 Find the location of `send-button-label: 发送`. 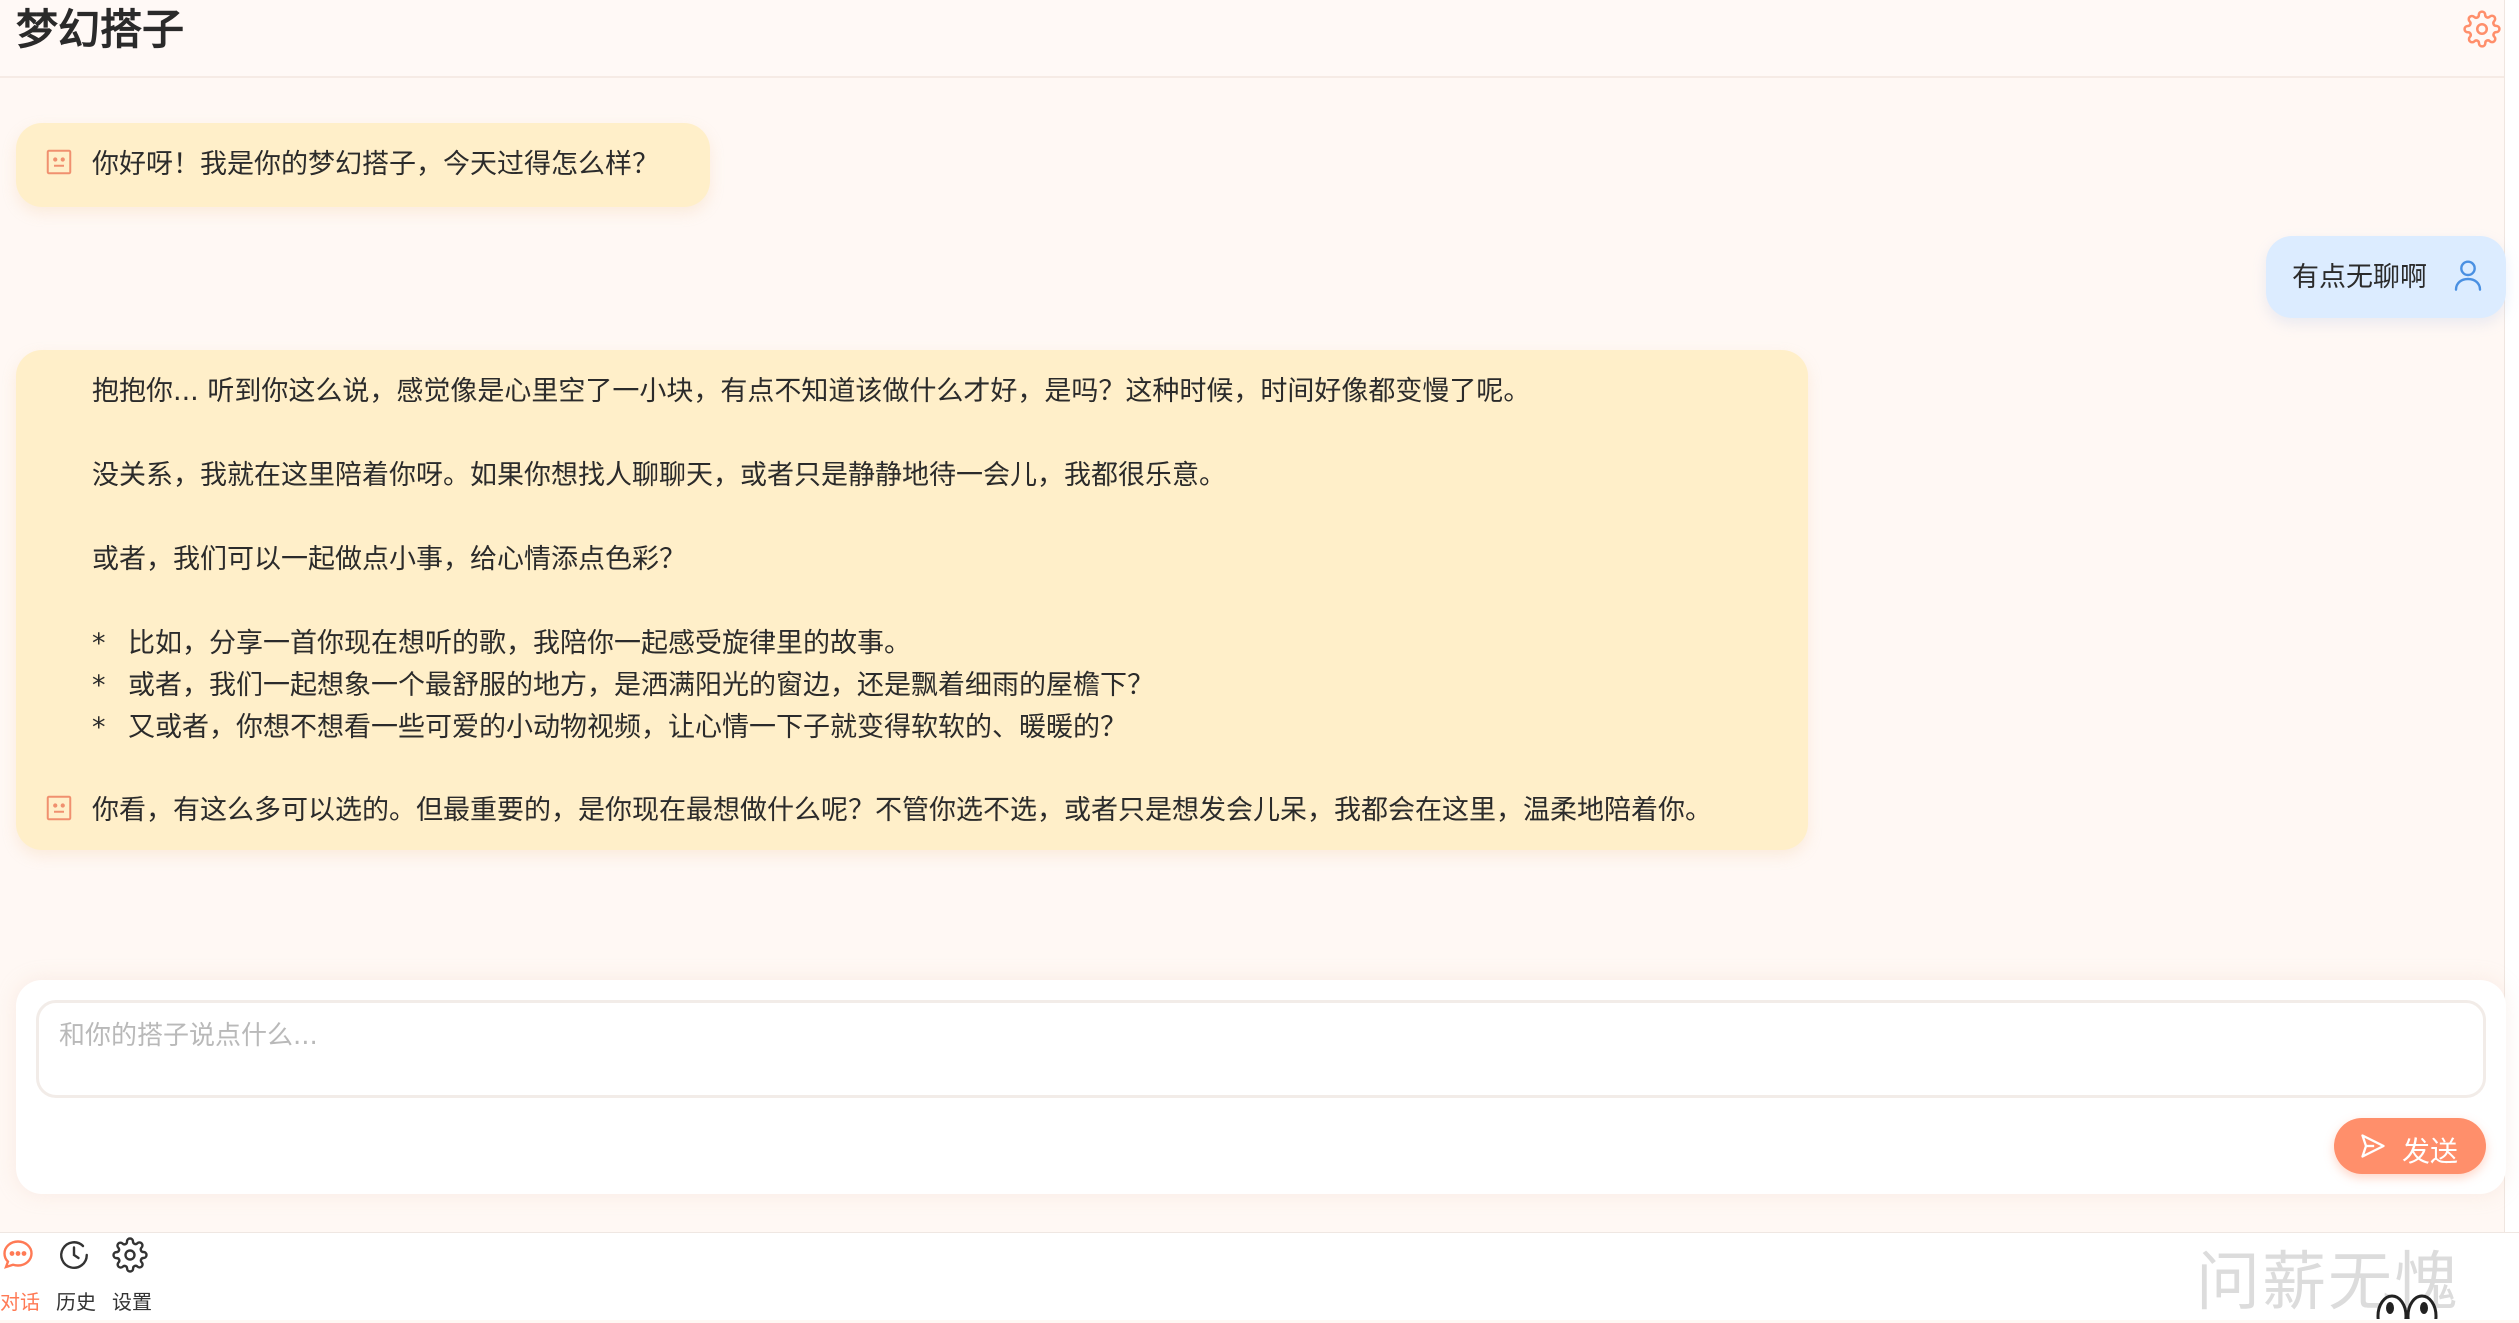

send-button-label: 发送 is located at coordinates (2430, 1151).